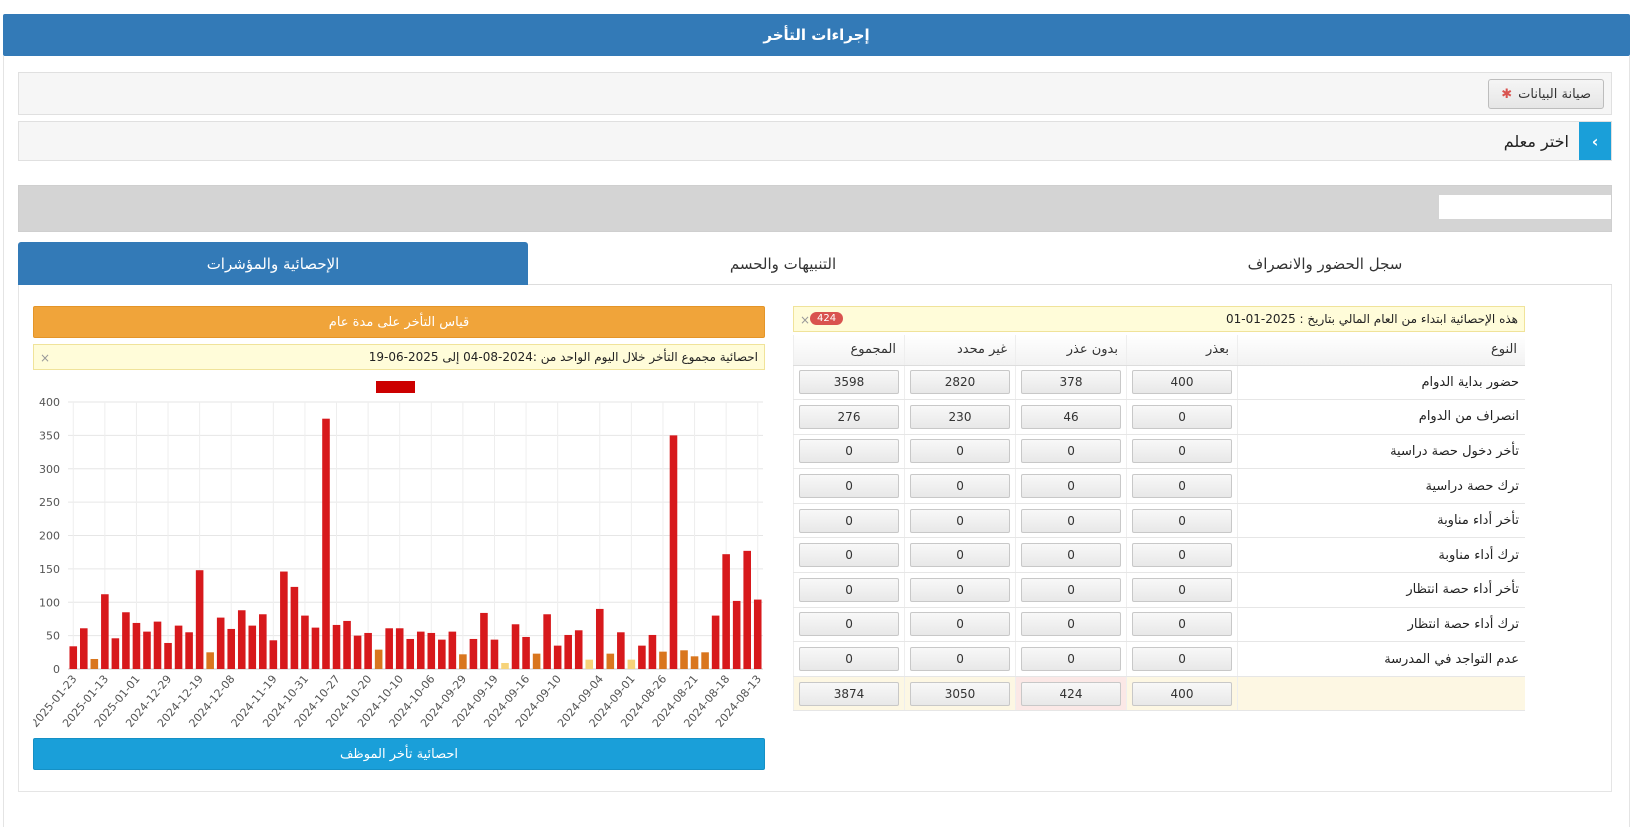  What do you see at coordinates (815, 141) in the screenshot?
I see `teacher-selector: ‹ اختر معلم` at bounding box center [815, 141].